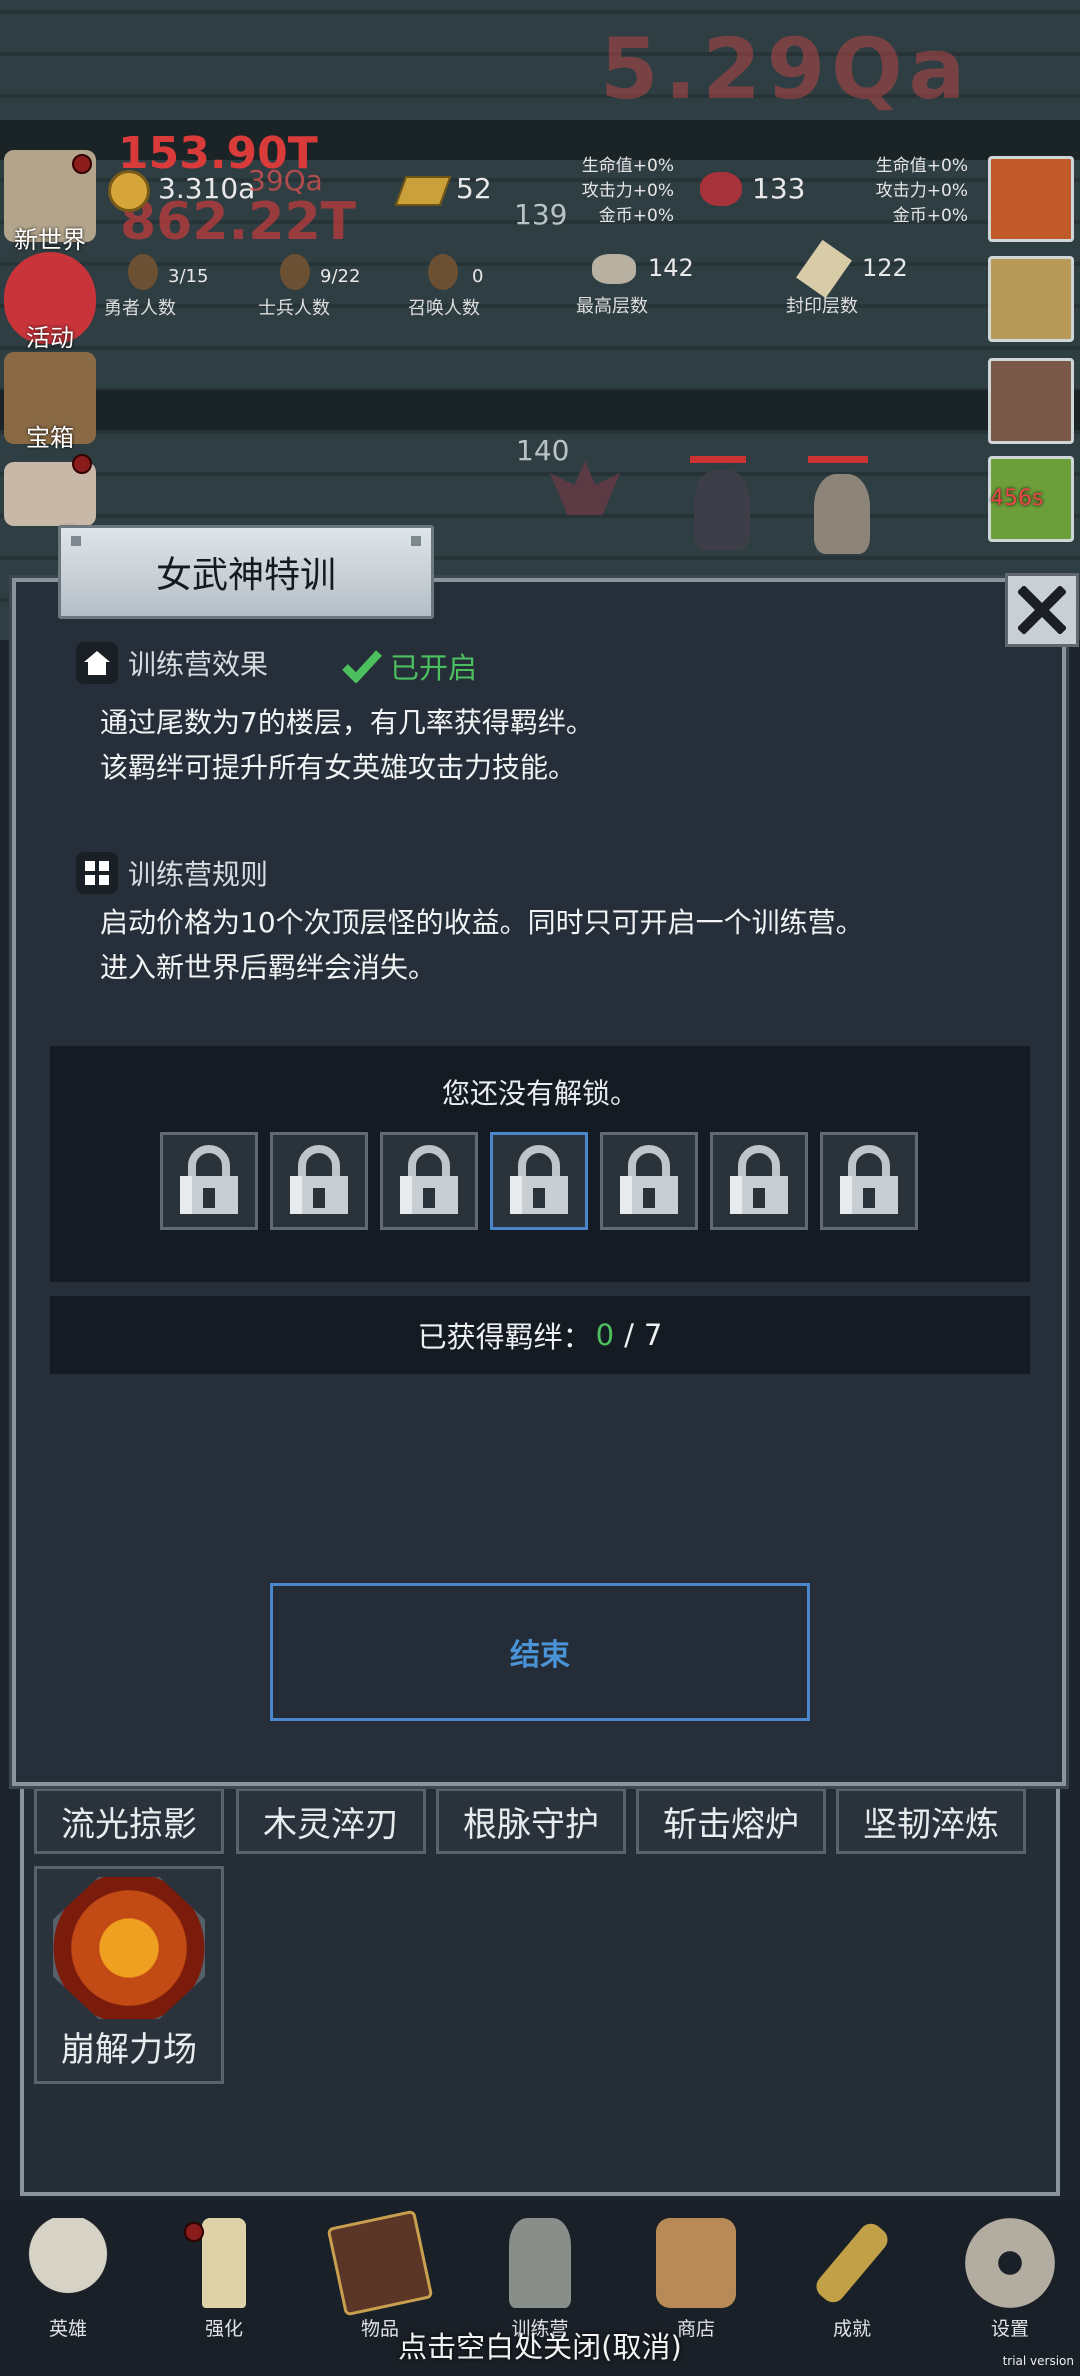 The height and width of the screenshot is (2376, 1080). I want to click on lock-panel: 您还没有解锁。, so click(540, 1164).